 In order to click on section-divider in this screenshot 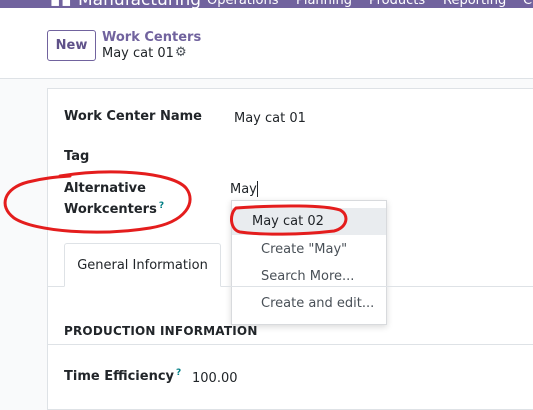, I will do `click(290, 344)`.